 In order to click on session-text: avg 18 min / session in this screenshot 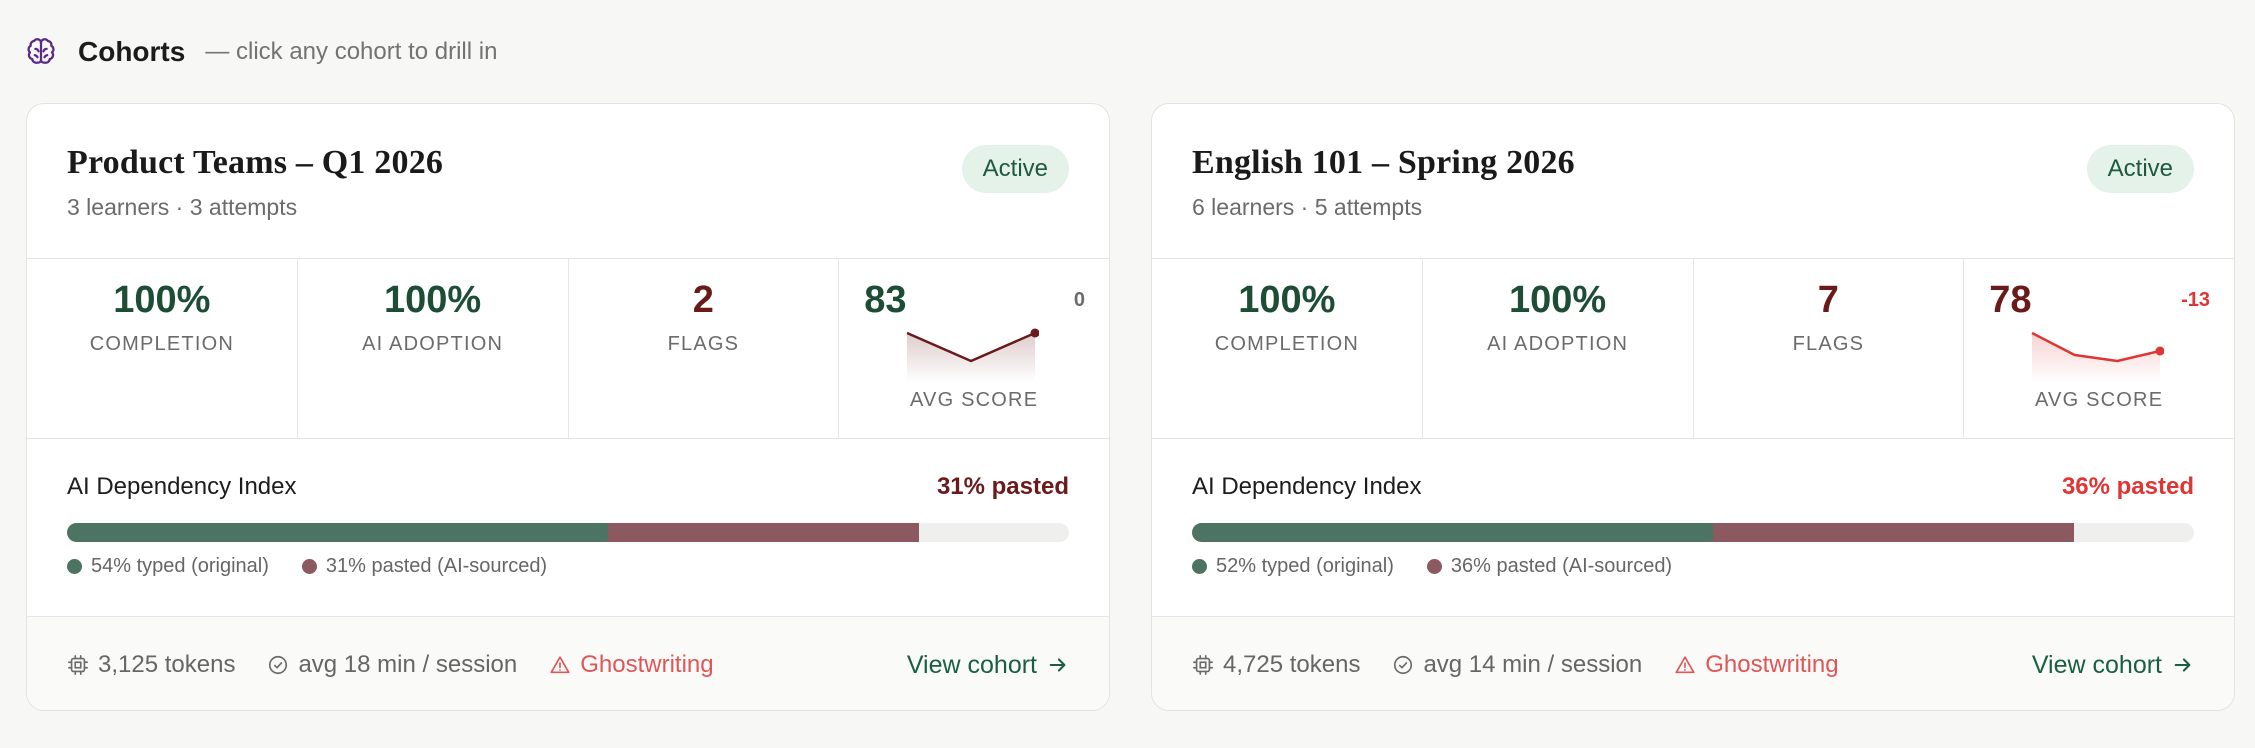, I will do `click(408, 664)`.